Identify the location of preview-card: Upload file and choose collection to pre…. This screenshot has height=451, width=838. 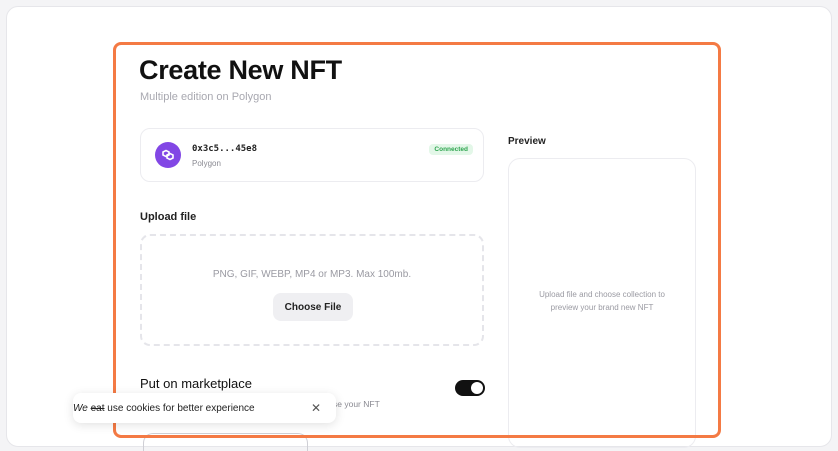
(602, 303).